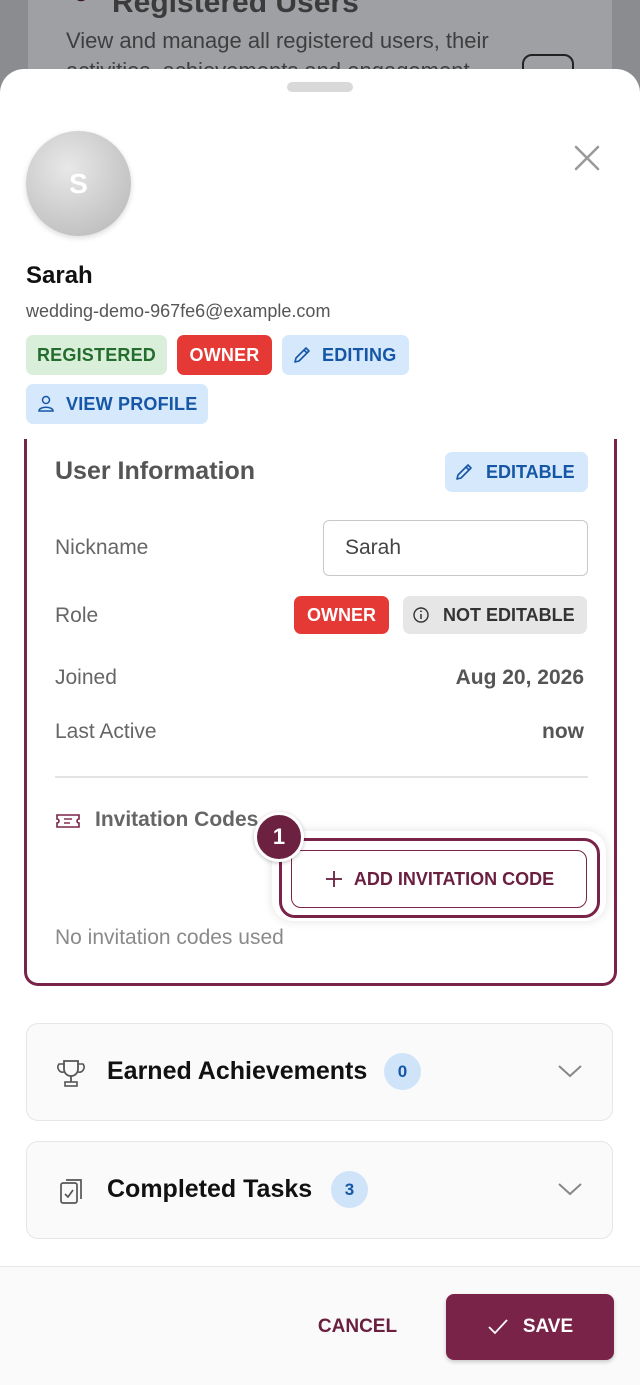 Image resolution: width=640 pixels, height=1385 pixels. I want to click on view-profile-button: VIEW PROFILE, so click(117, 404).